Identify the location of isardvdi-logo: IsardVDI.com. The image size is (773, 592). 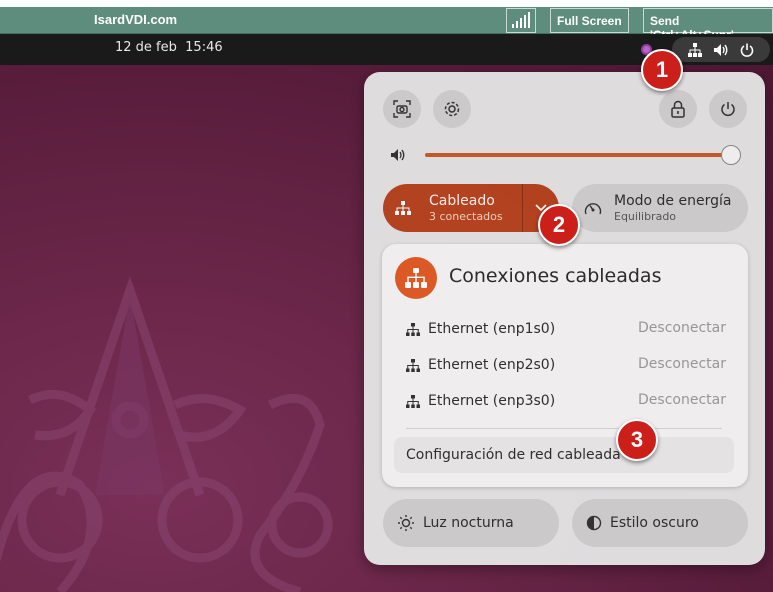
(136, 19).